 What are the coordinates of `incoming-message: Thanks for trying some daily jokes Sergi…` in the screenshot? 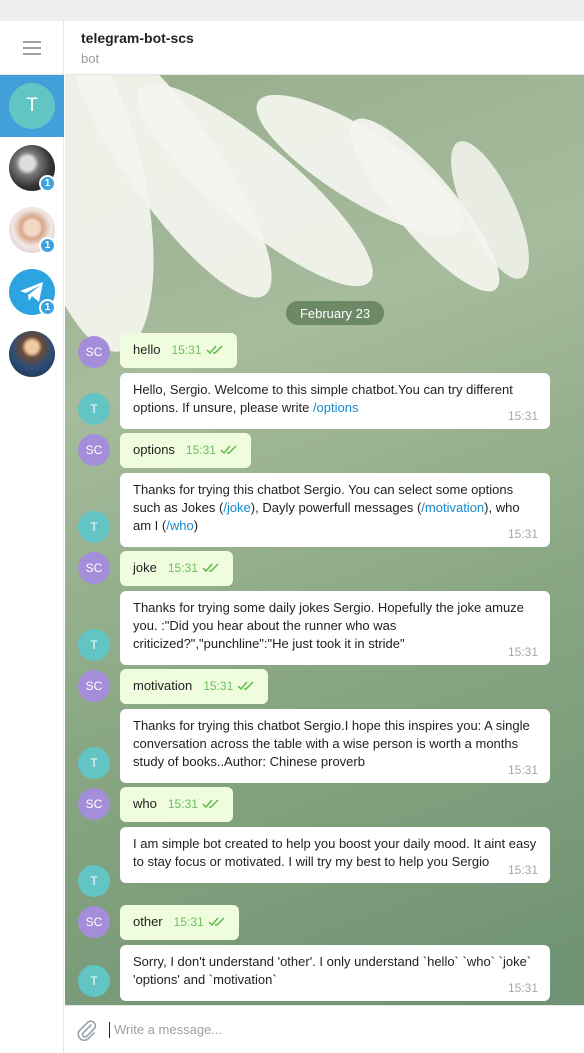 It's located at (335, 628).